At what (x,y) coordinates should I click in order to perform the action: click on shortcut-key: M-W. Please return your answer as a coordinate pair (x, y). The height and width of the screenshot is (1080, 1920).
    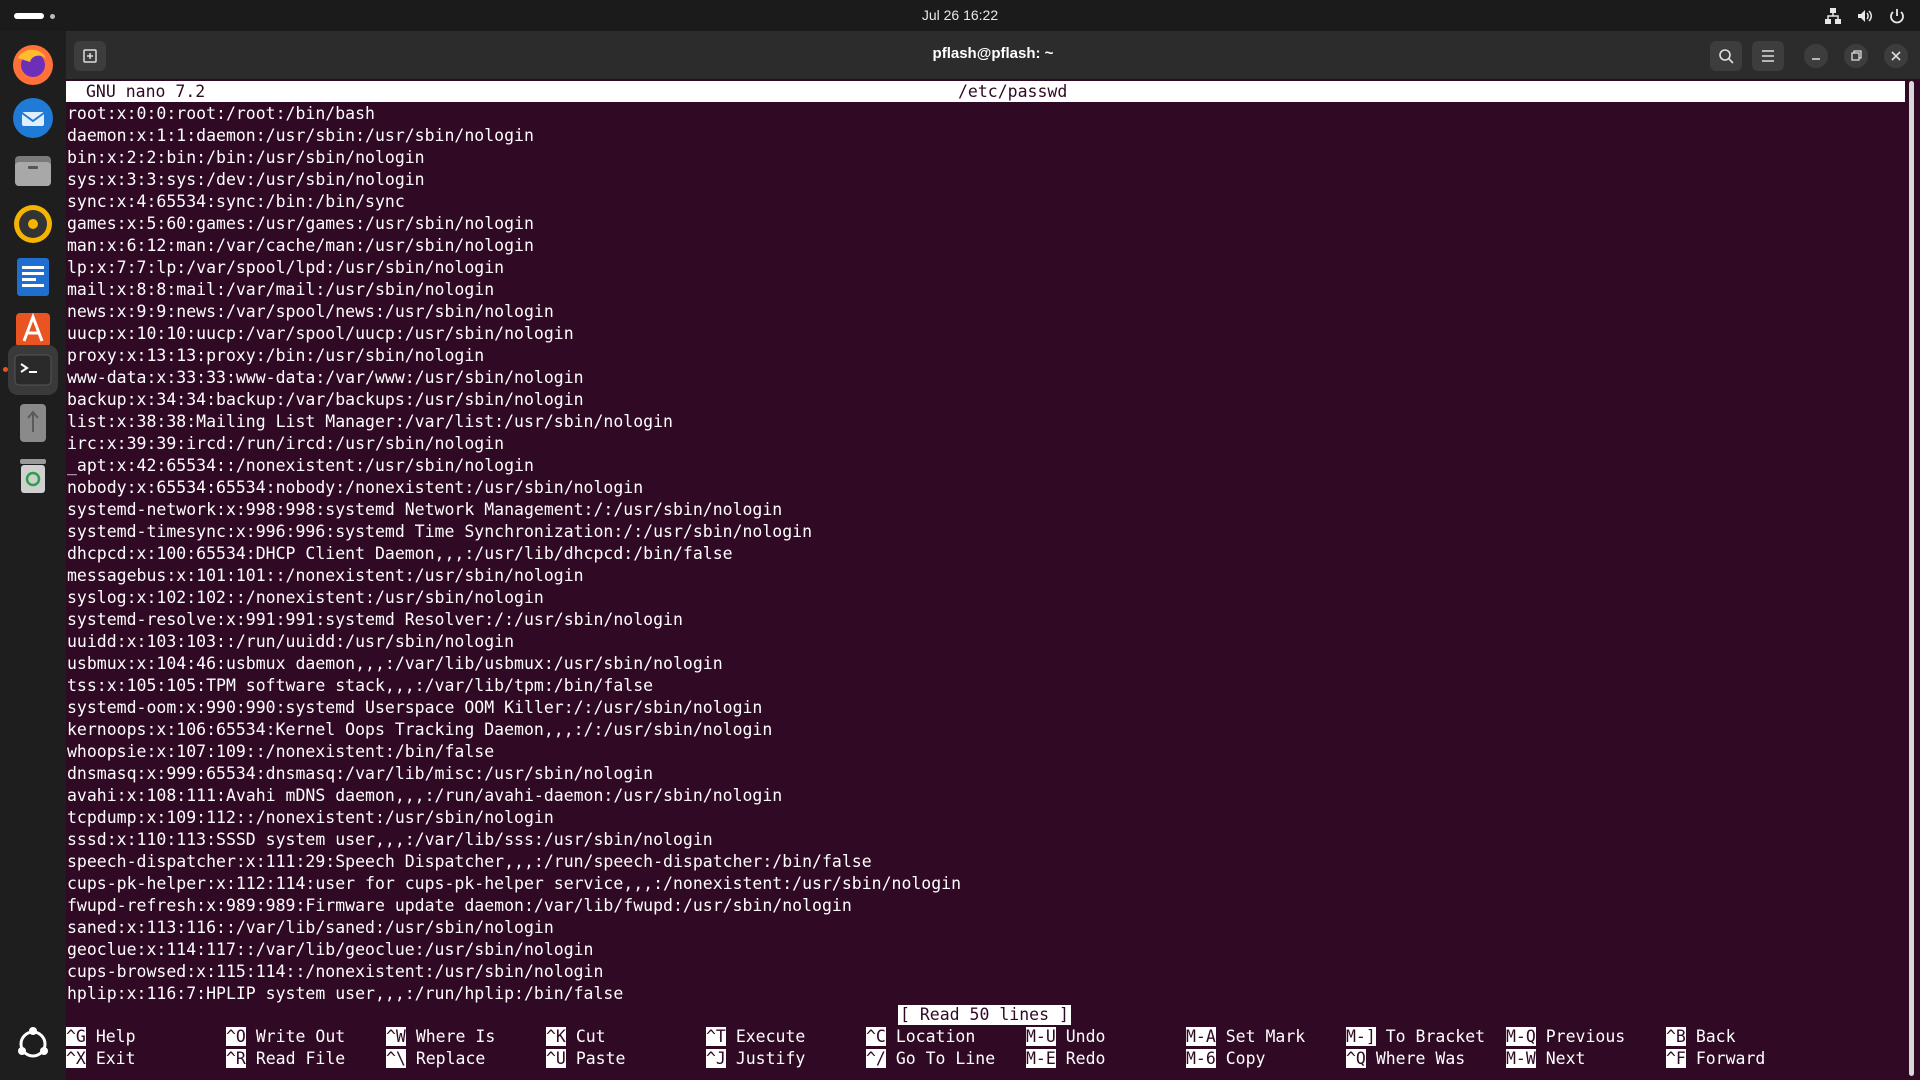
    Looking at the image, I should click on (1521, 1058).